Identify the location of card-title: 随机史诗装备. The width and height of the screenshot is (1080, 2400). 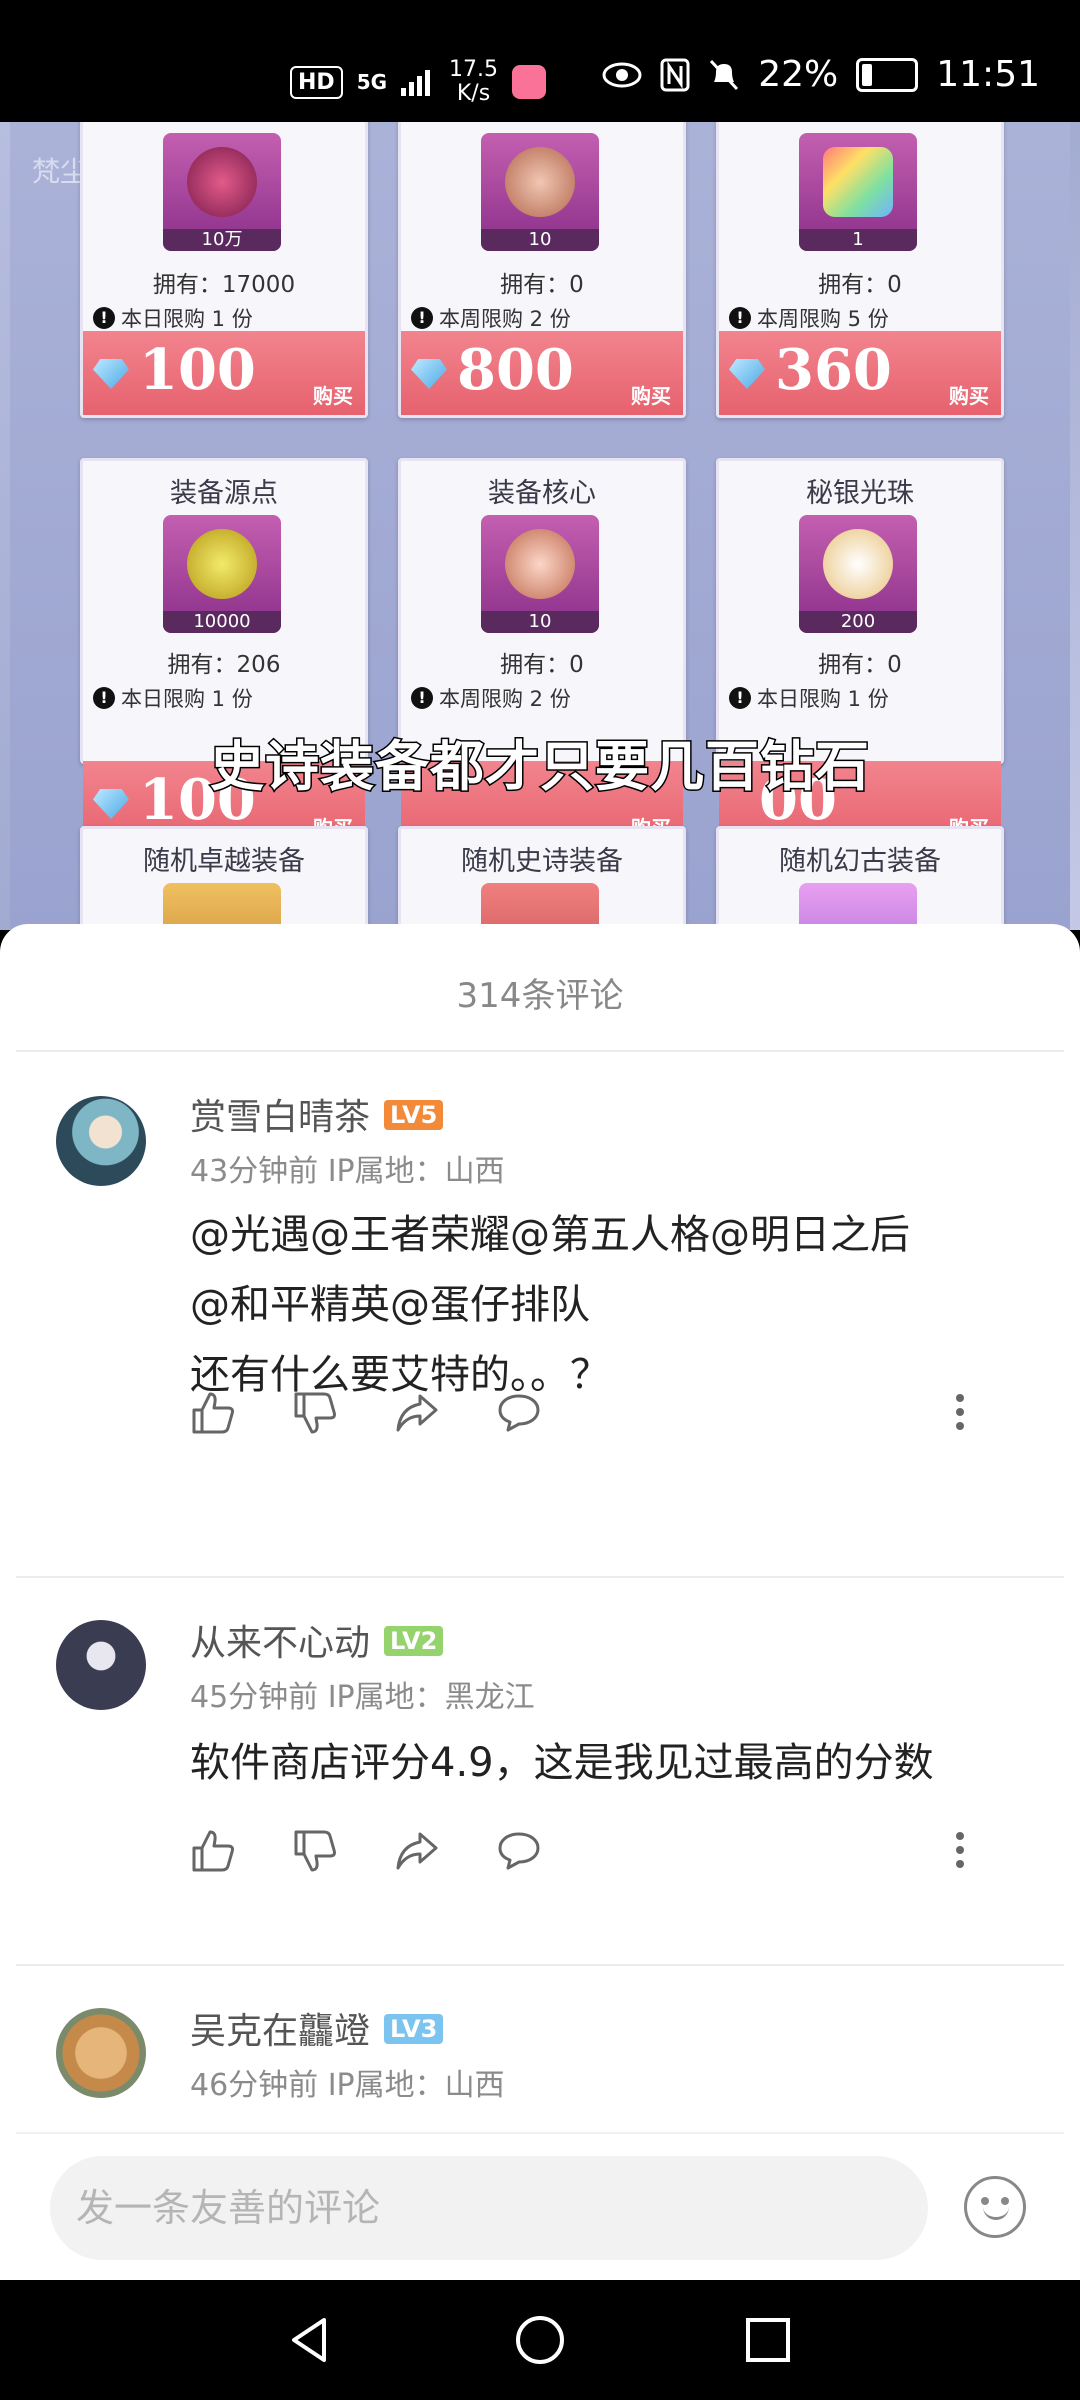
(542, 861).